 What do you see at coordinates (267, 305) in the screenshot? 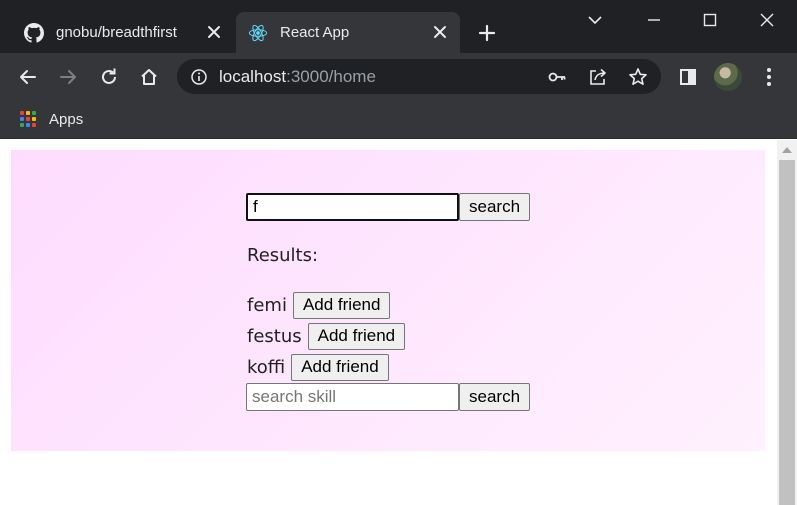
I see `friend-name: femi` at bounding box center [267, 305].